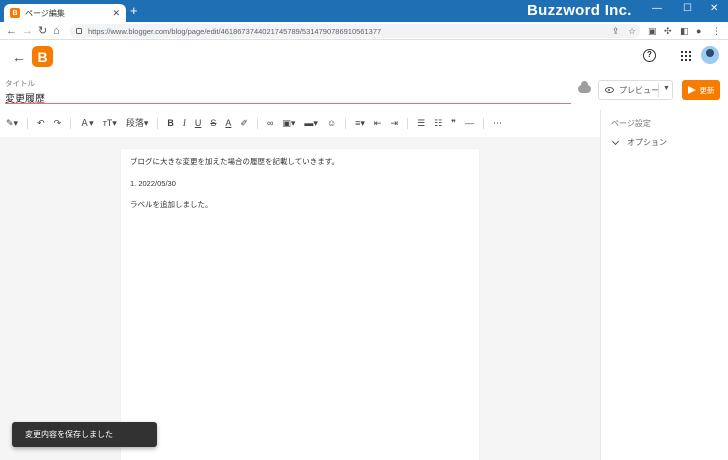  I want to click on puzzle-icon: ✣, so click(668, 31).